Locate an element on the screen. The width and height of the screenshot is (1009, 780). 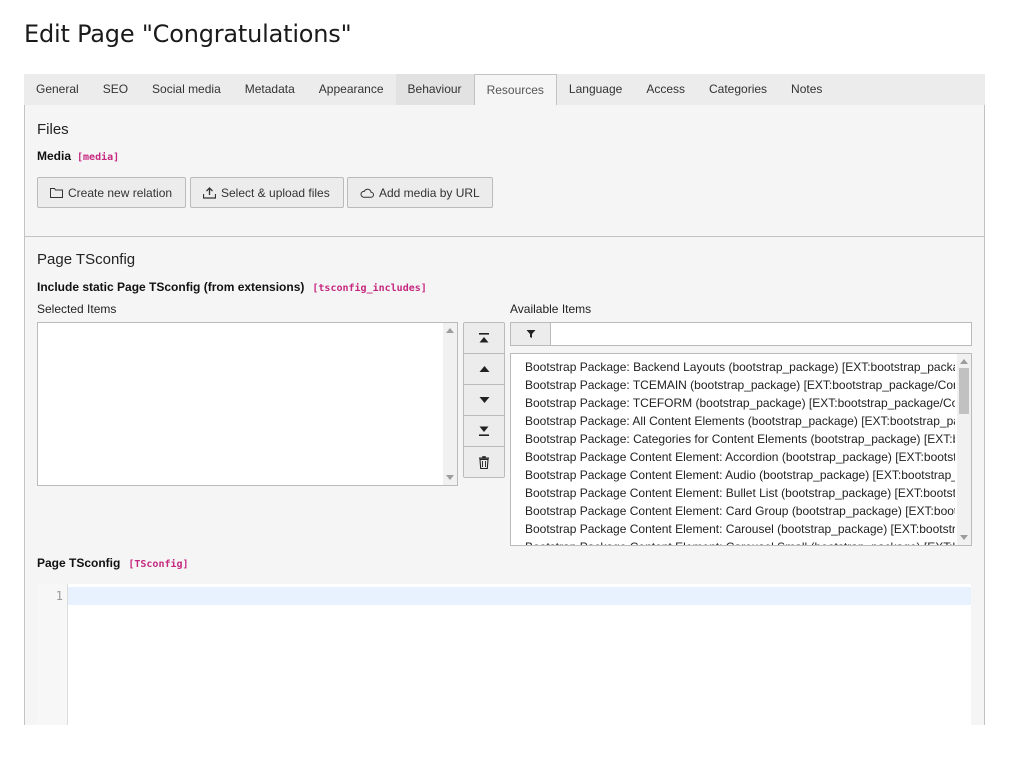
select-upload-files-button: Select & upload files is located at coordinates (267, 192).